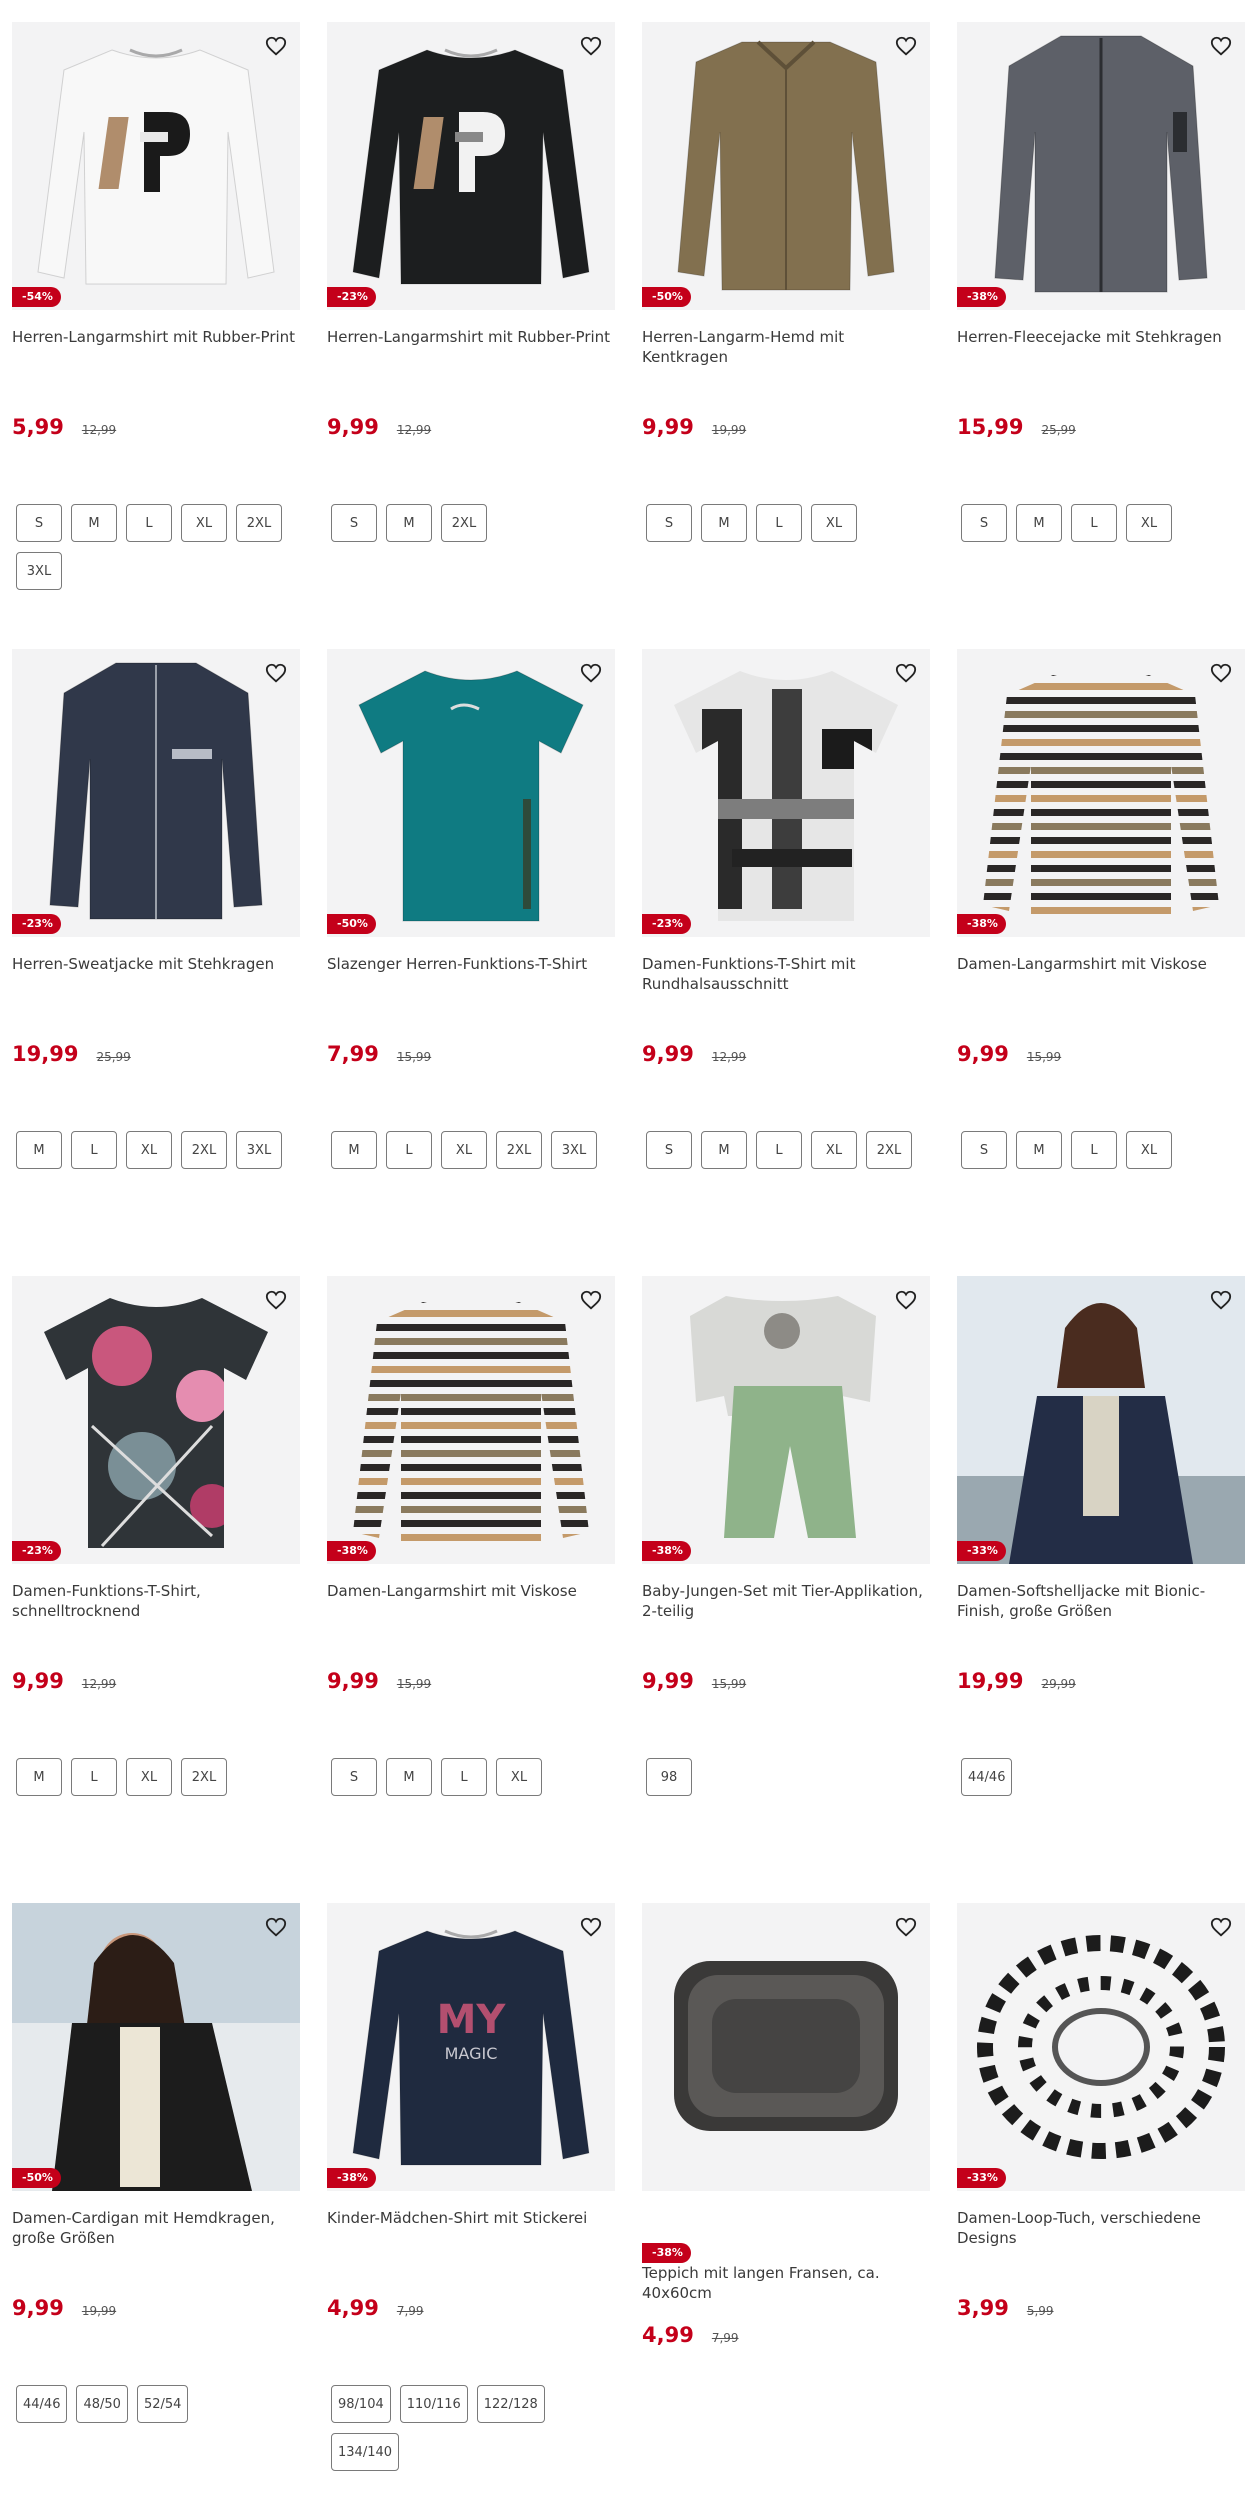  I want to click on product-title: Damen-Loop-Tuch, verschiedene Designs, so click(1101, 2228).